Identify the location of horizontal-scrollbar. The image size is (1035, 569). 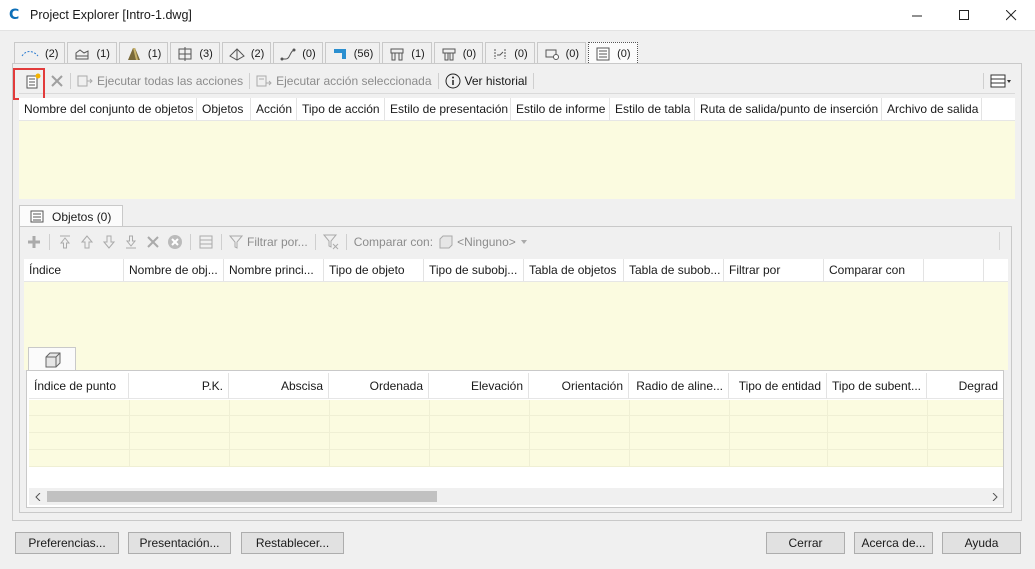
(516, 496).